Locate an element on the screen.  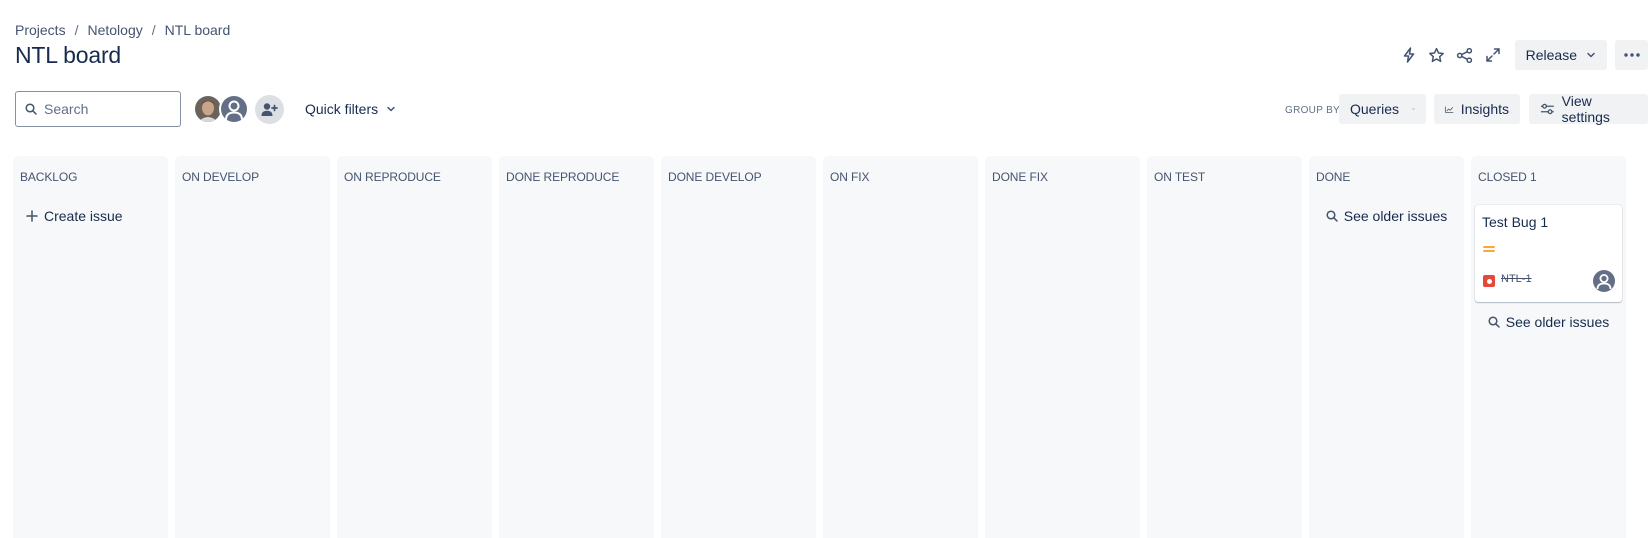
page-title: NTL board is located at coordinates (68, 55).